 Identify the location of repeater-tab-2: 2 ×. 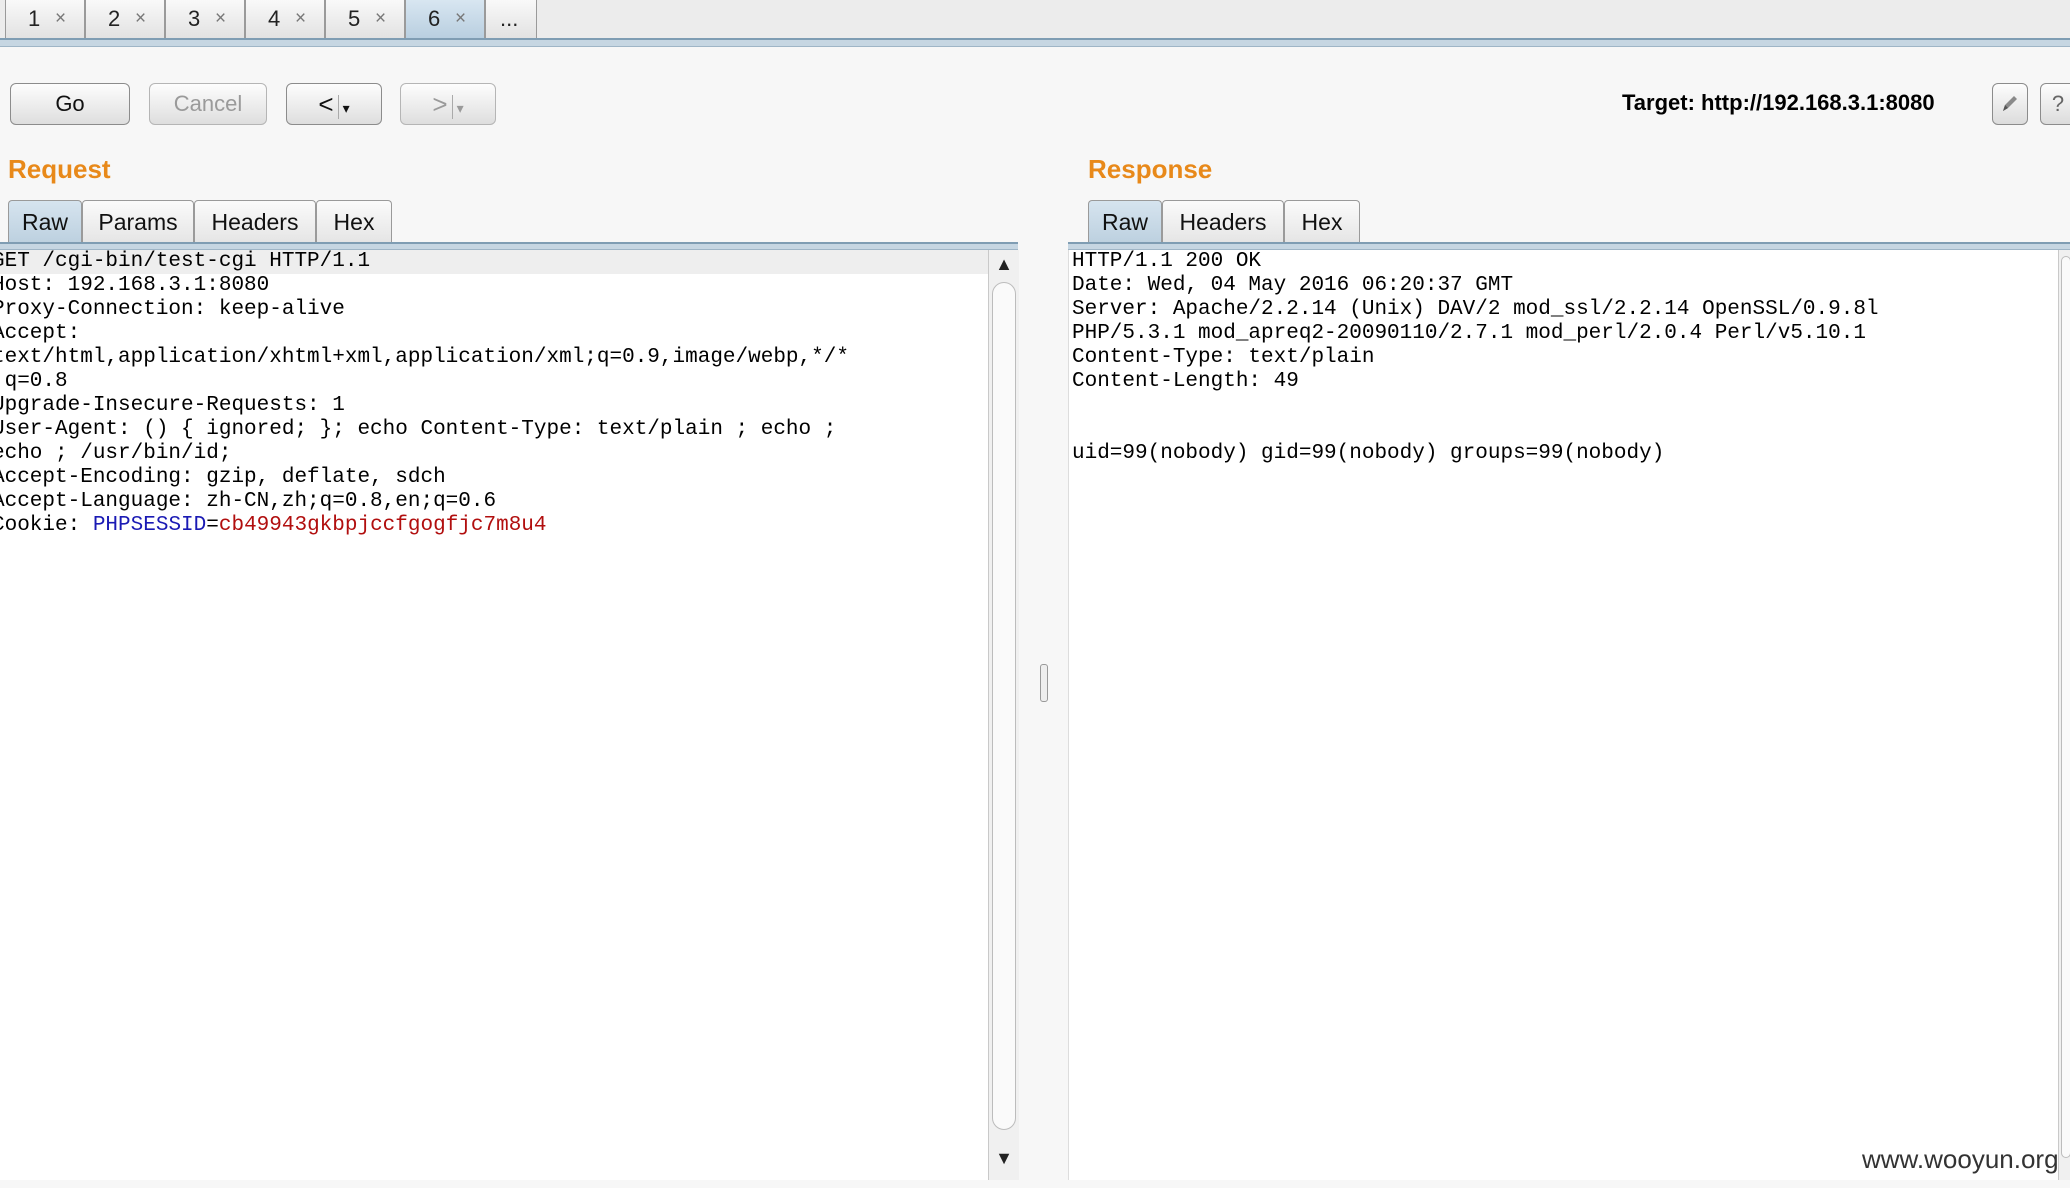
(125, 19).